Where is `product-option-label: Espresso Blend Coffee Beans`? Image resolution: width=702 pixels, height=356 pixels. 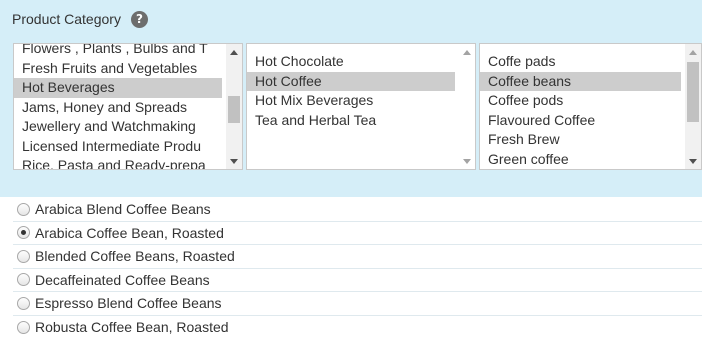 product-option-label: Espresso Blend Coffee Beans is located at coordinates (128, 303).